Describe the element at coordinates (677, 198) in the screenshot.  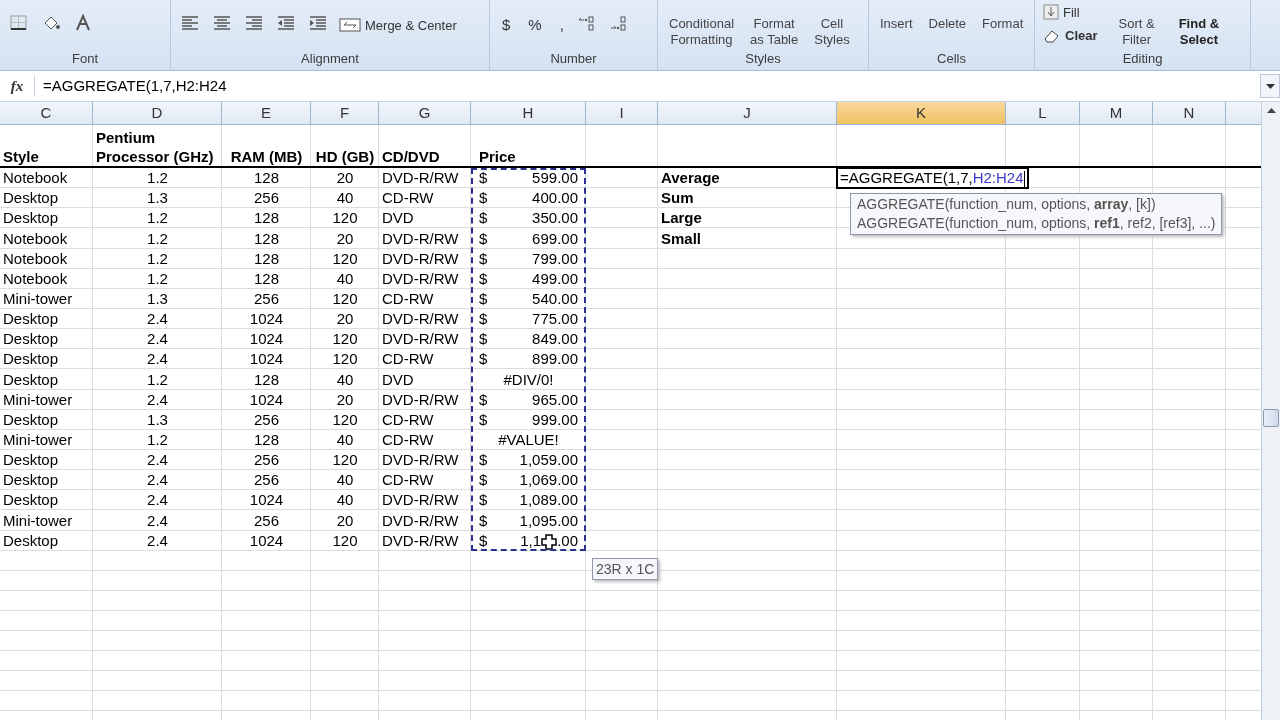
I see `table-cell-text: Sum` at that location.